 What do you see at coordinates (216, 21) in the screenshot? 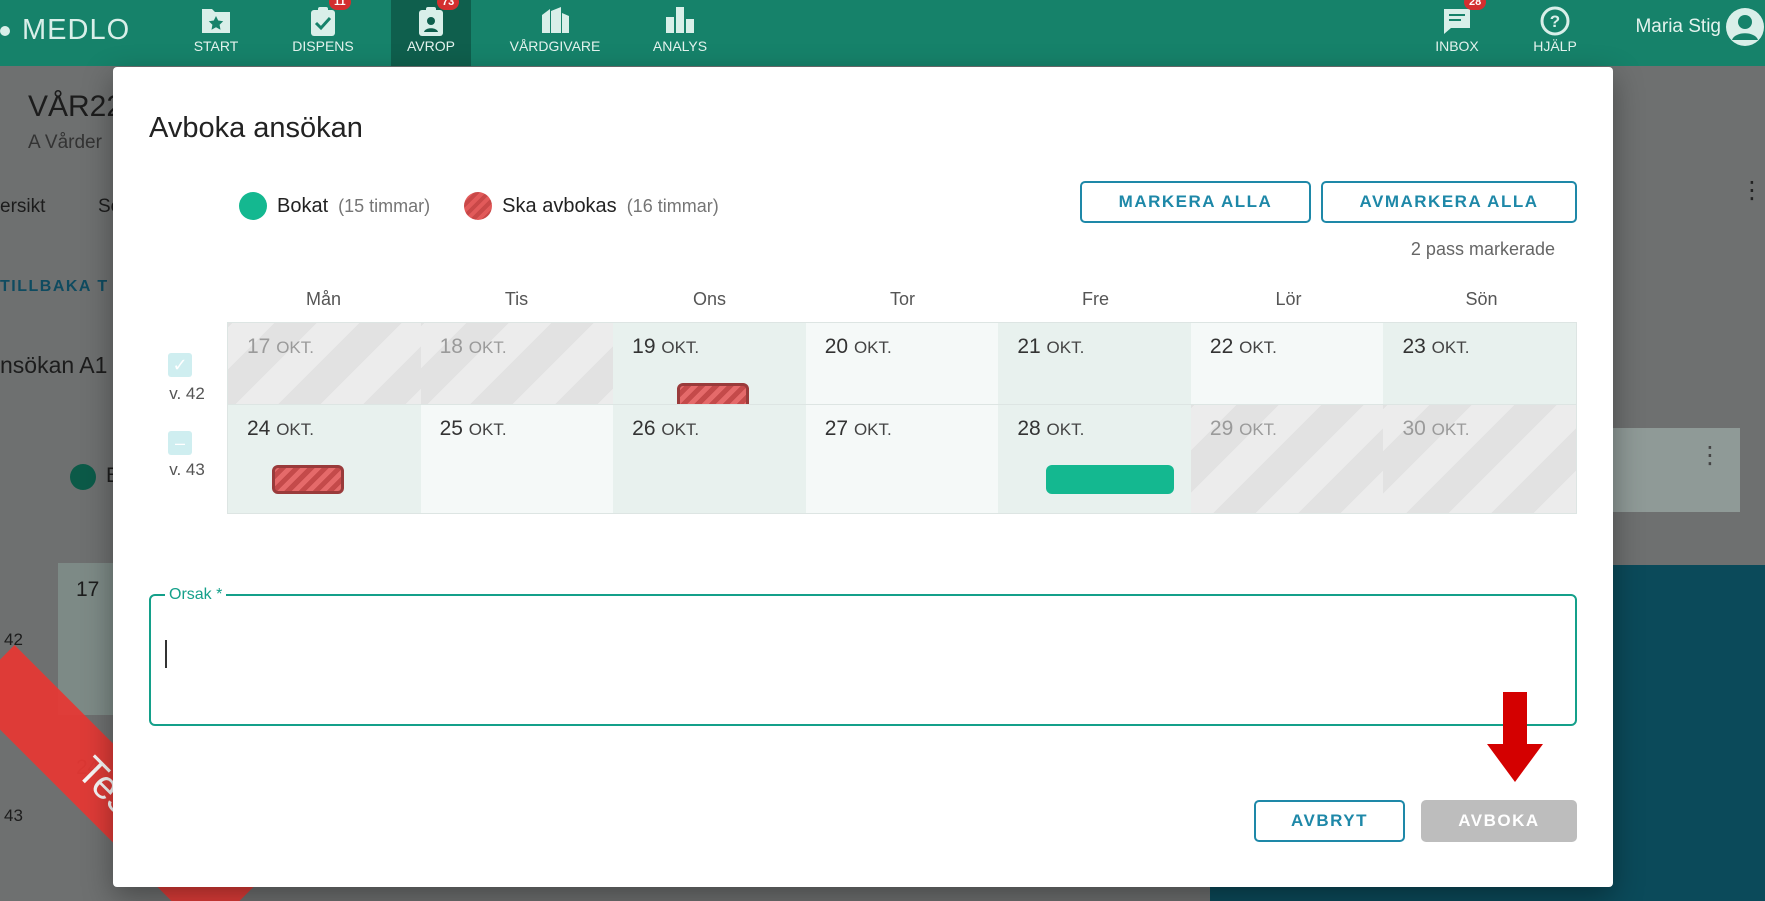
I see `star-folder-icon` at bounding box center [216, 21].